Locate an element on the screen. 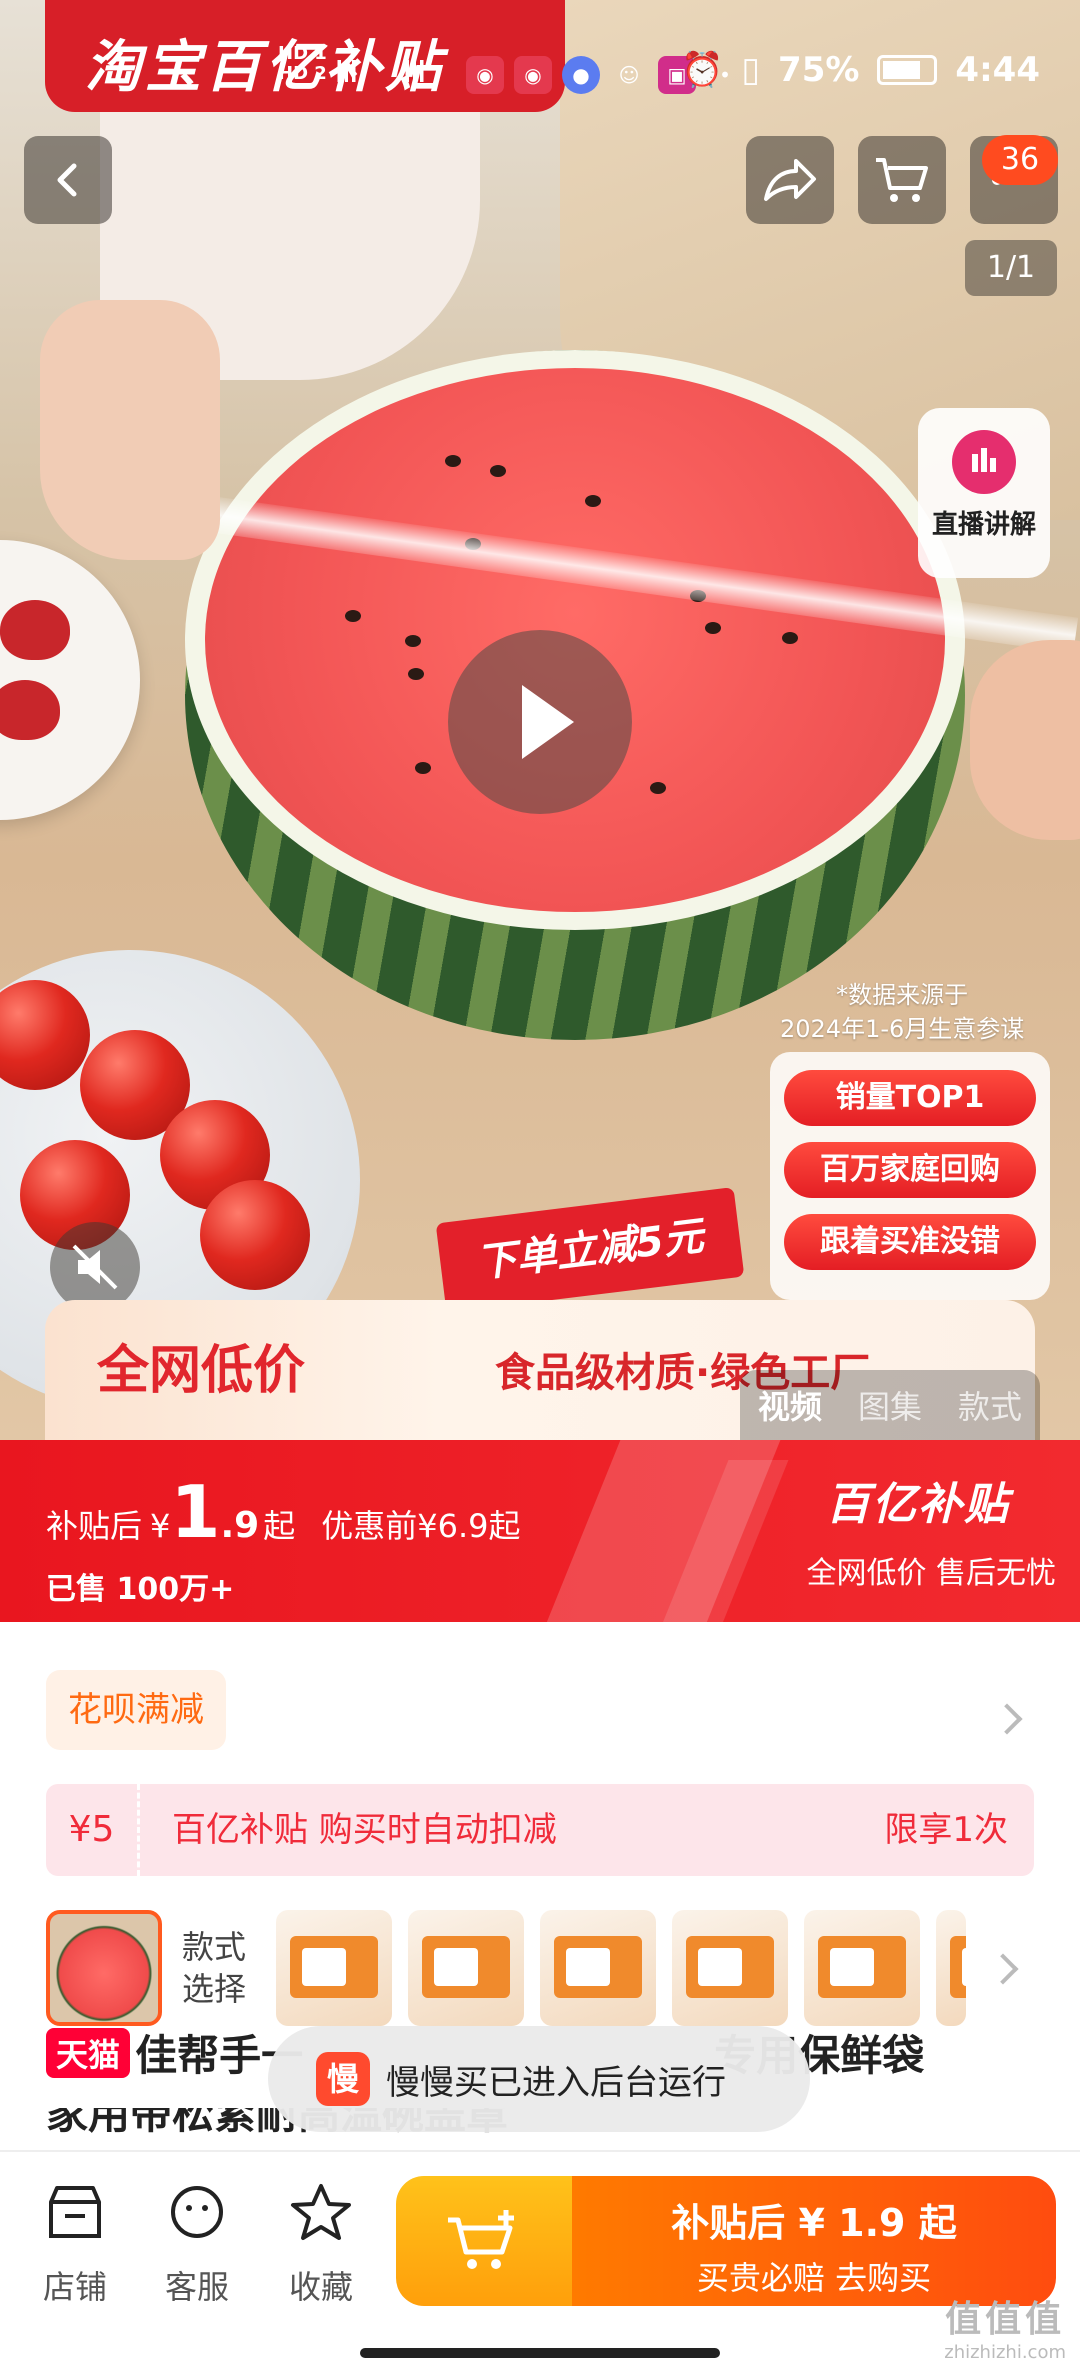 The image size is (1080, 2376). page-indicator: 1/1 is located at coordinates (1011, 268).